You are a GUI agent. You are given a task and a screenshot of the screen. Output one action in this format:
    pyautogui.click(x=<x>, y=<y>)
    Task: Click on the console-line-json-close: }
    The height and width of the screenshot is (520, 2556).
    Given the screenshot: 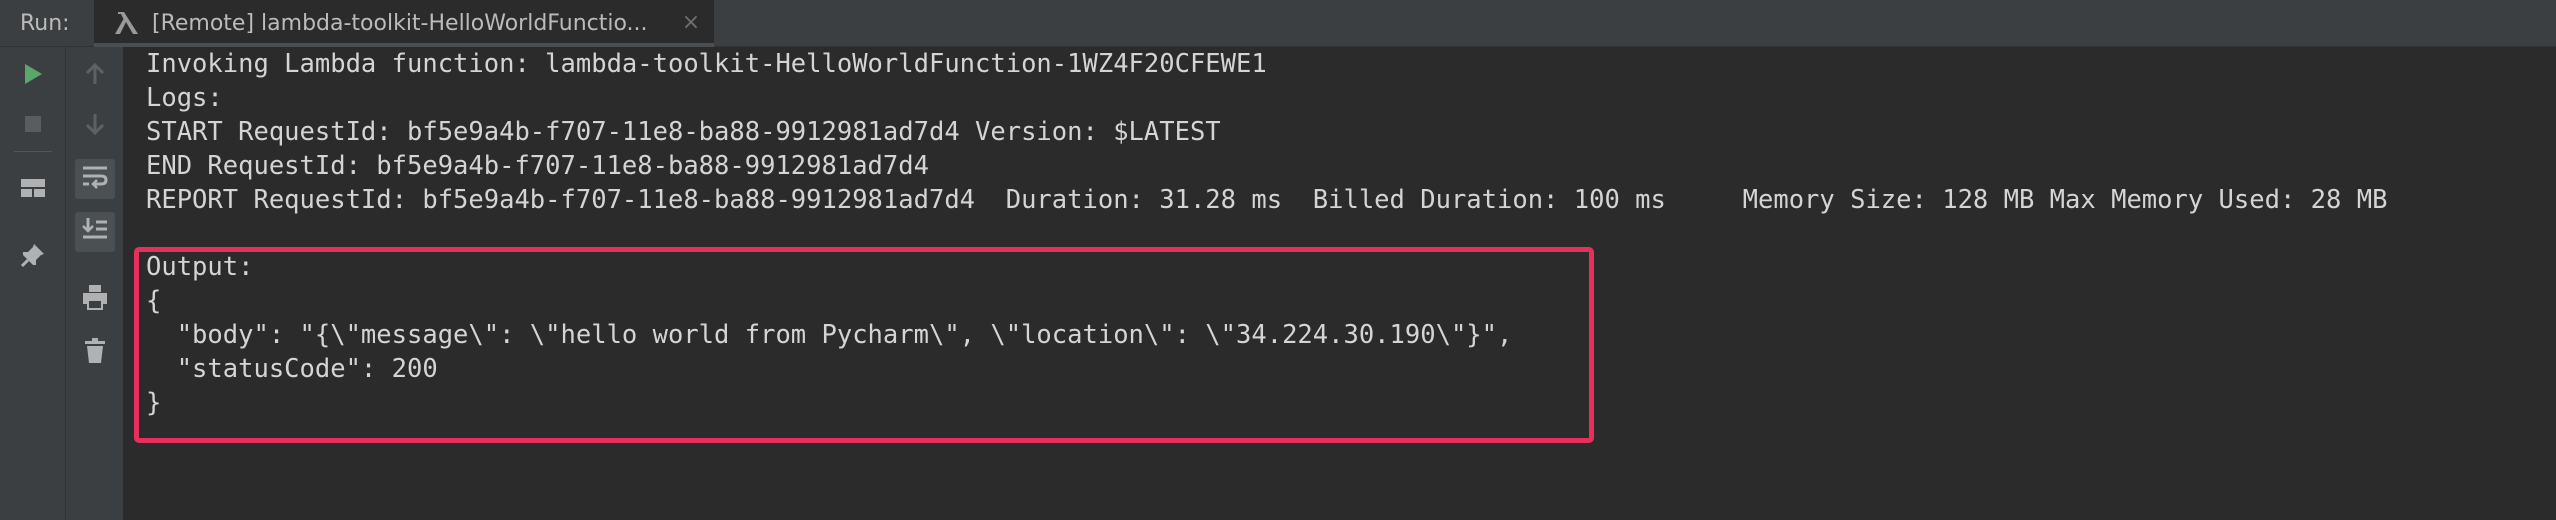 What is the action you would take?
    pyautogui.click(x=154, y=403)
    